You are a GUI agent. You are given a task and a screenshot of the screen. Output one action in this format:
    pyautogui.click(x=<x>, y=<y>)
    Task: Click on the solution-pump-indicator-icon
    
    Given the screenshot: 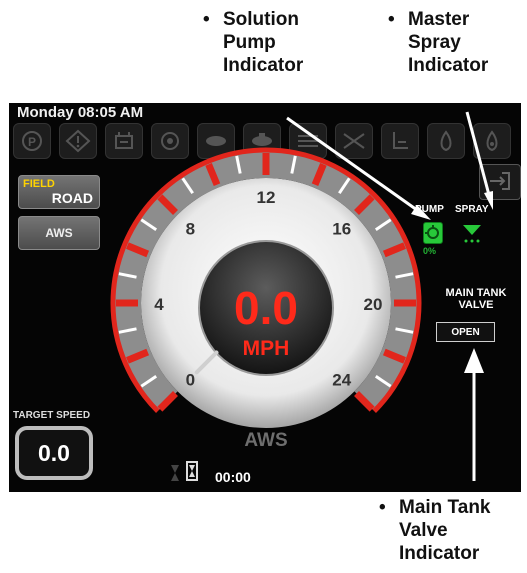 What is the action you would take?
    pyautogui.click(x=433, y=233)
    